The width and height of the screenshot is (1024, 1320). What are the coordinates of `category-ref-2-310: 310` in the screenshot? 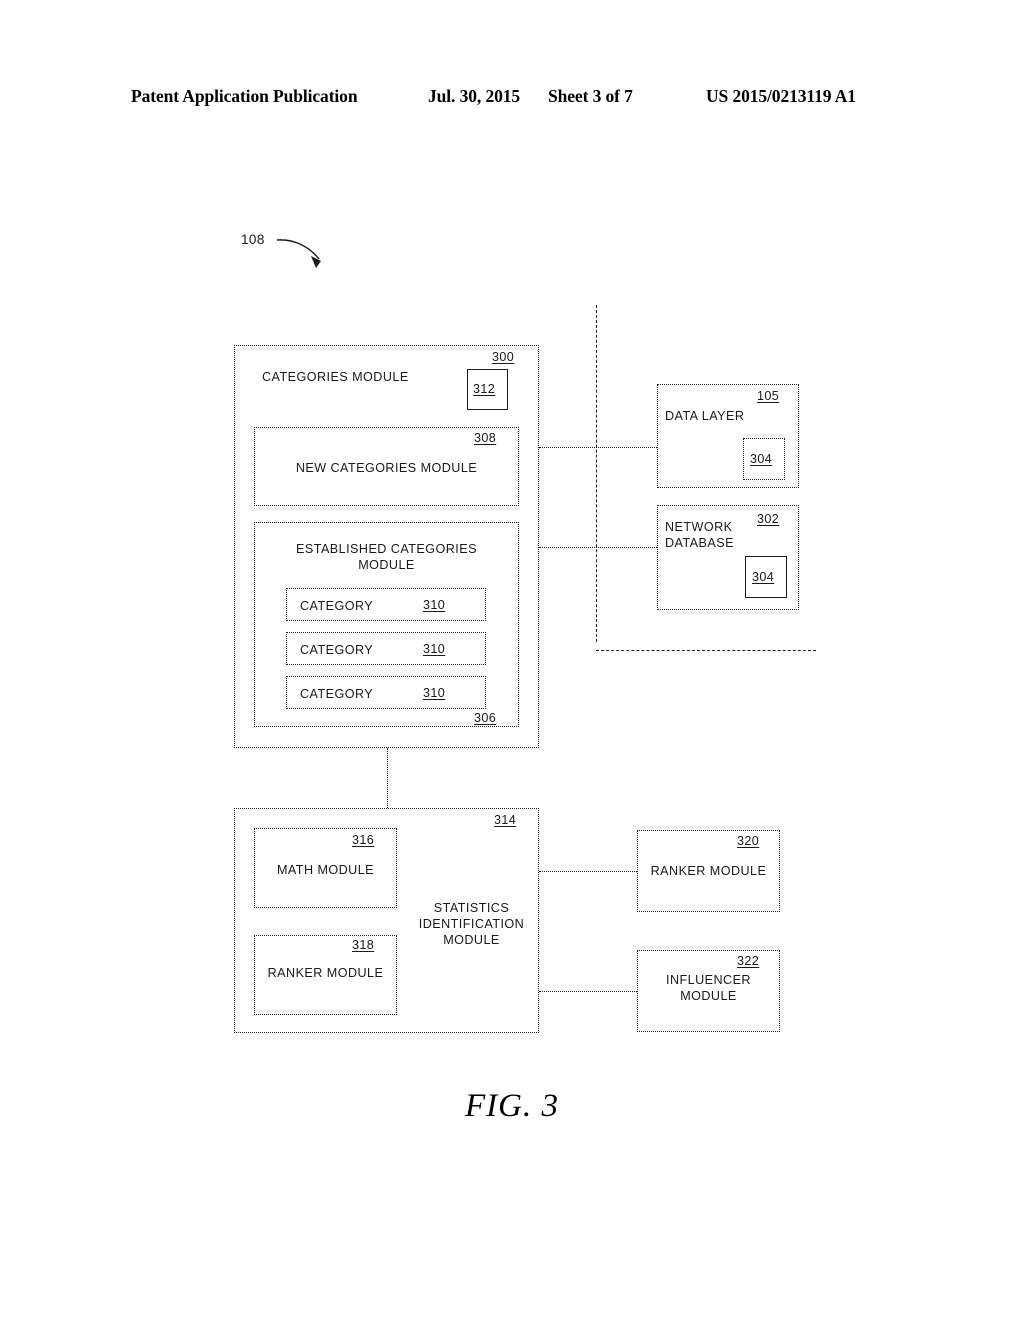 It's located at (434, 649).